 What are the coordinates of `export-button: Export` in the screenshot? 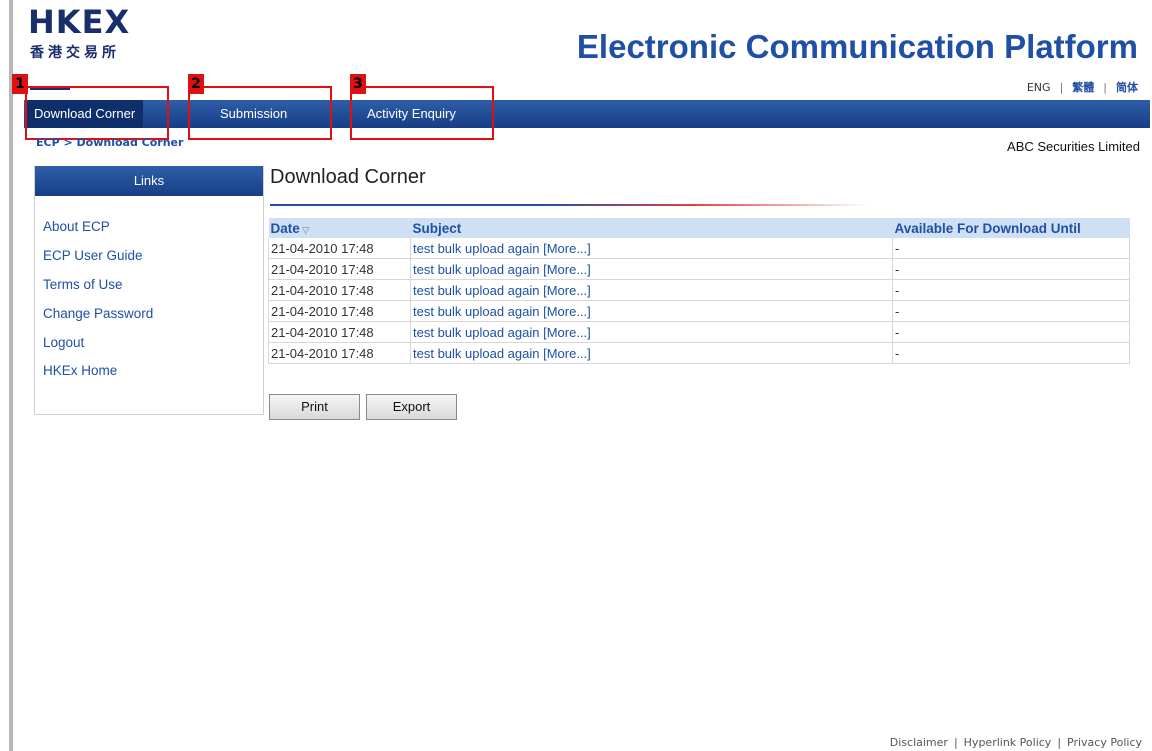 It's located at (411, 407).